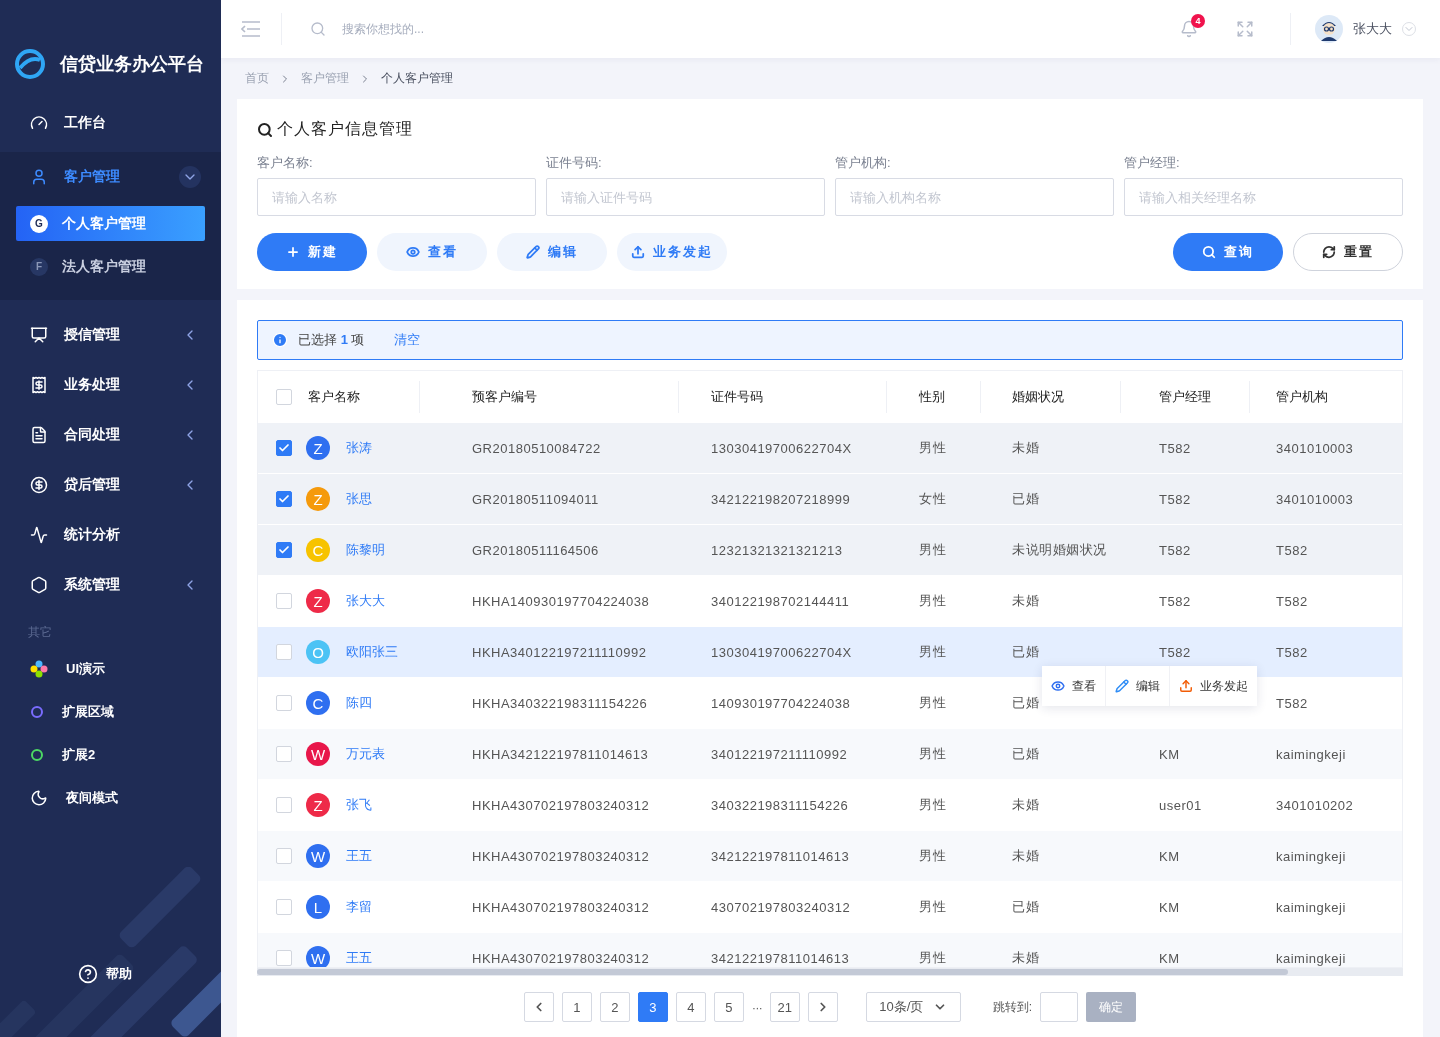 The height and width of the screenshot is (1037, 1440). What do you see at coordinates (110, 177) in the screenshot?
I see `nav-item: 客户管理` at bounding box center [110, 177].